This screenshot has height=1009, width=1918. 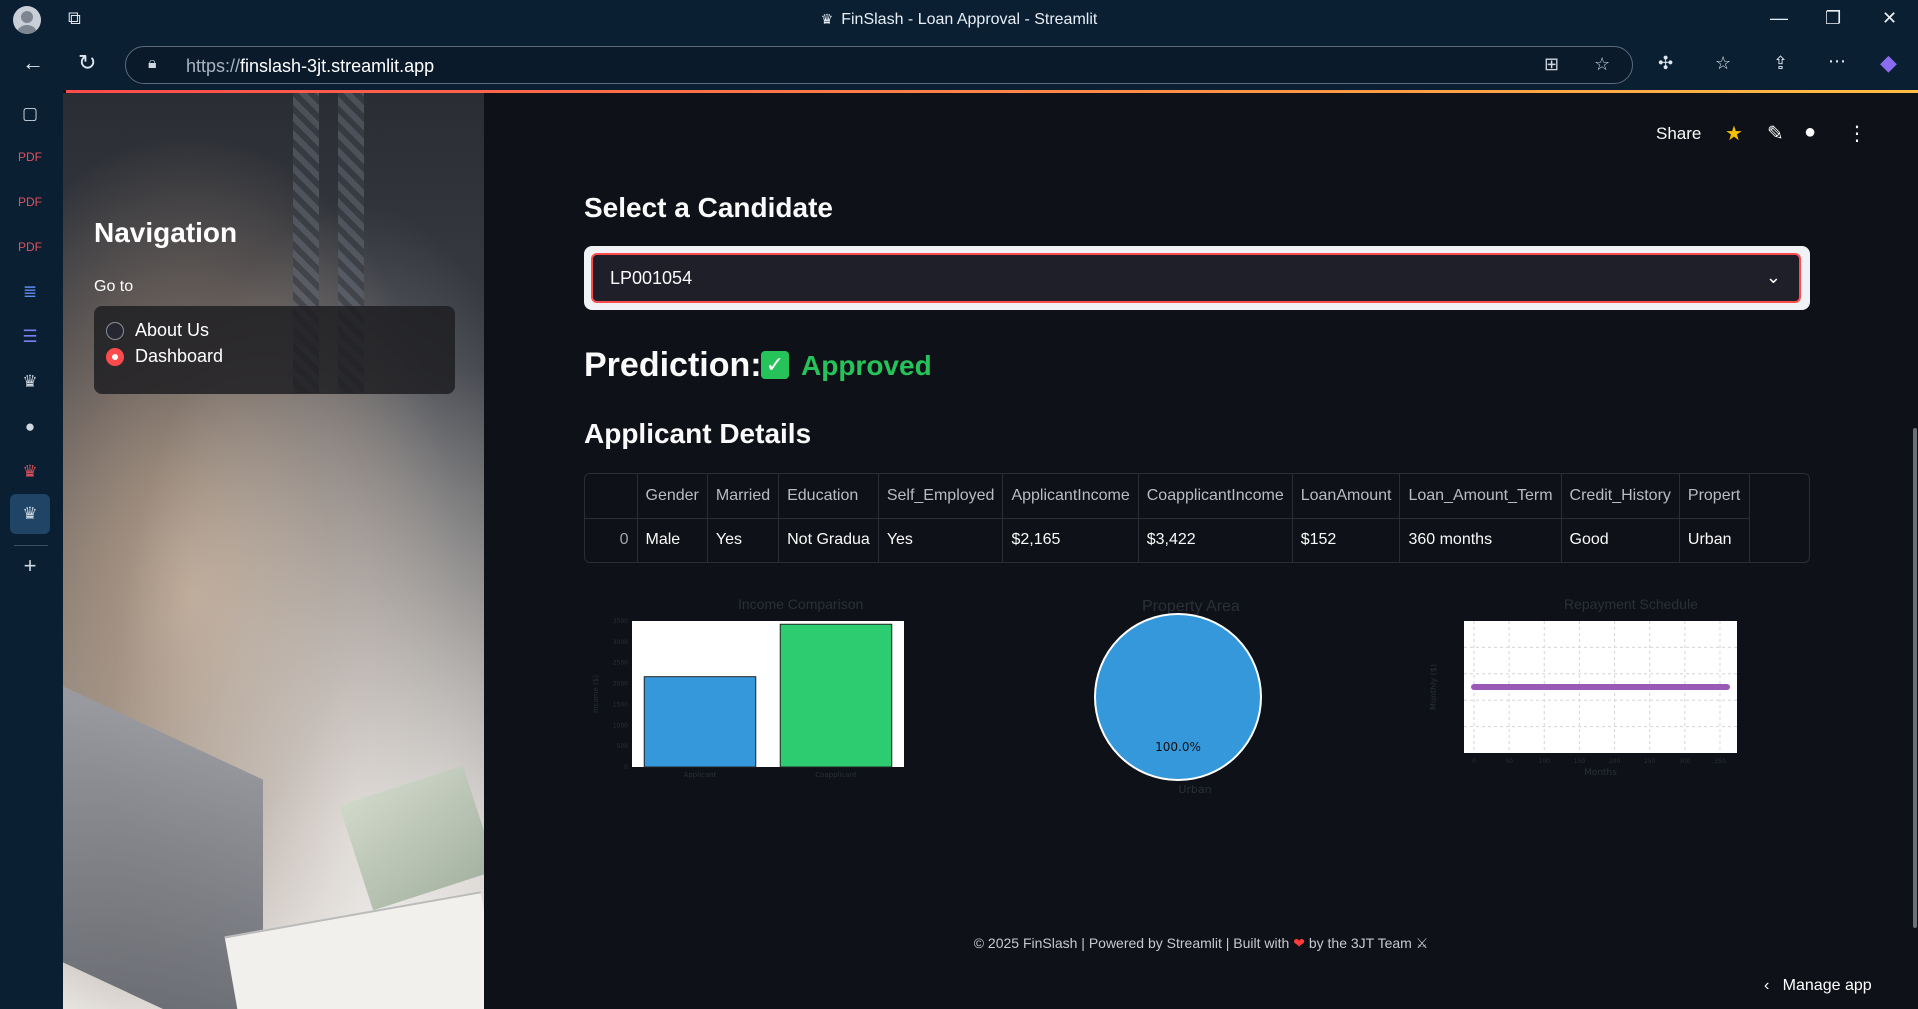 What do you see at coordinates (1631, 604) in the screenshot?
I see `repayment-chart-title: Repayment Schedule` at bounding box center [1631, 604].